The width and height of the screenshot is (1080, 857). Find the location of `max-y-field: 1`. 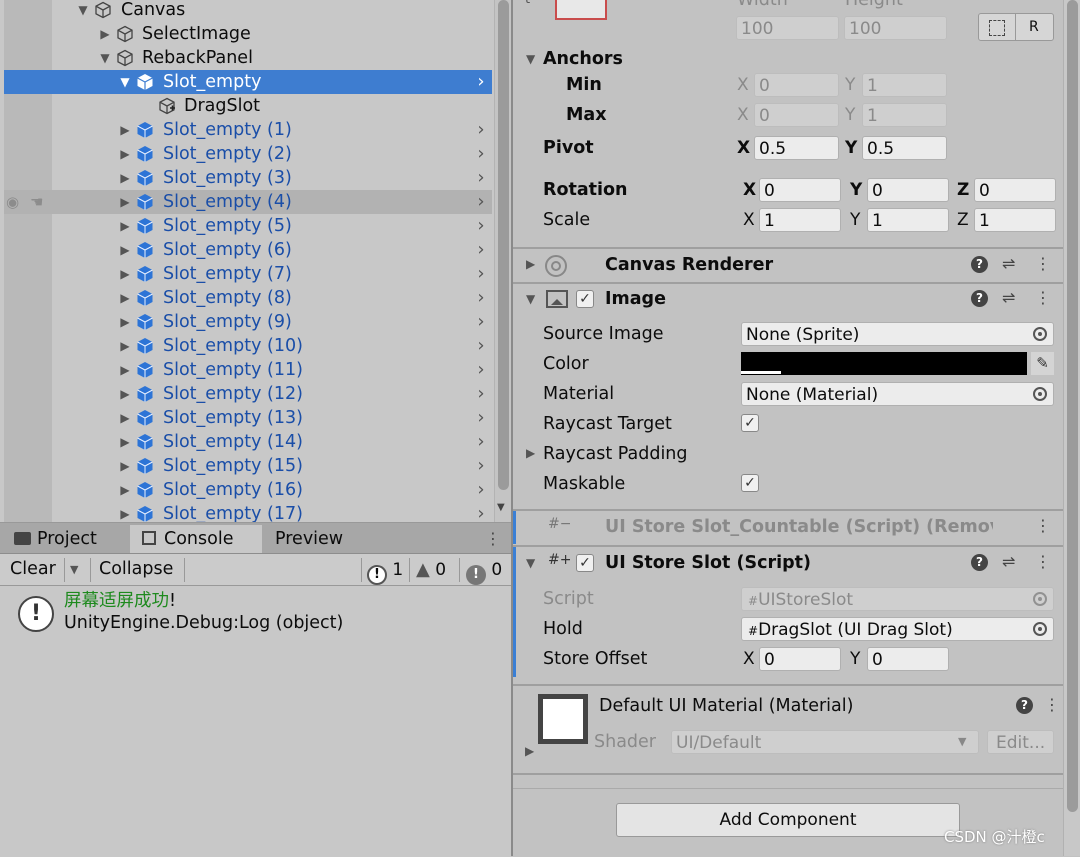

max-y-field: 1 is located at coordinates (904, 115).